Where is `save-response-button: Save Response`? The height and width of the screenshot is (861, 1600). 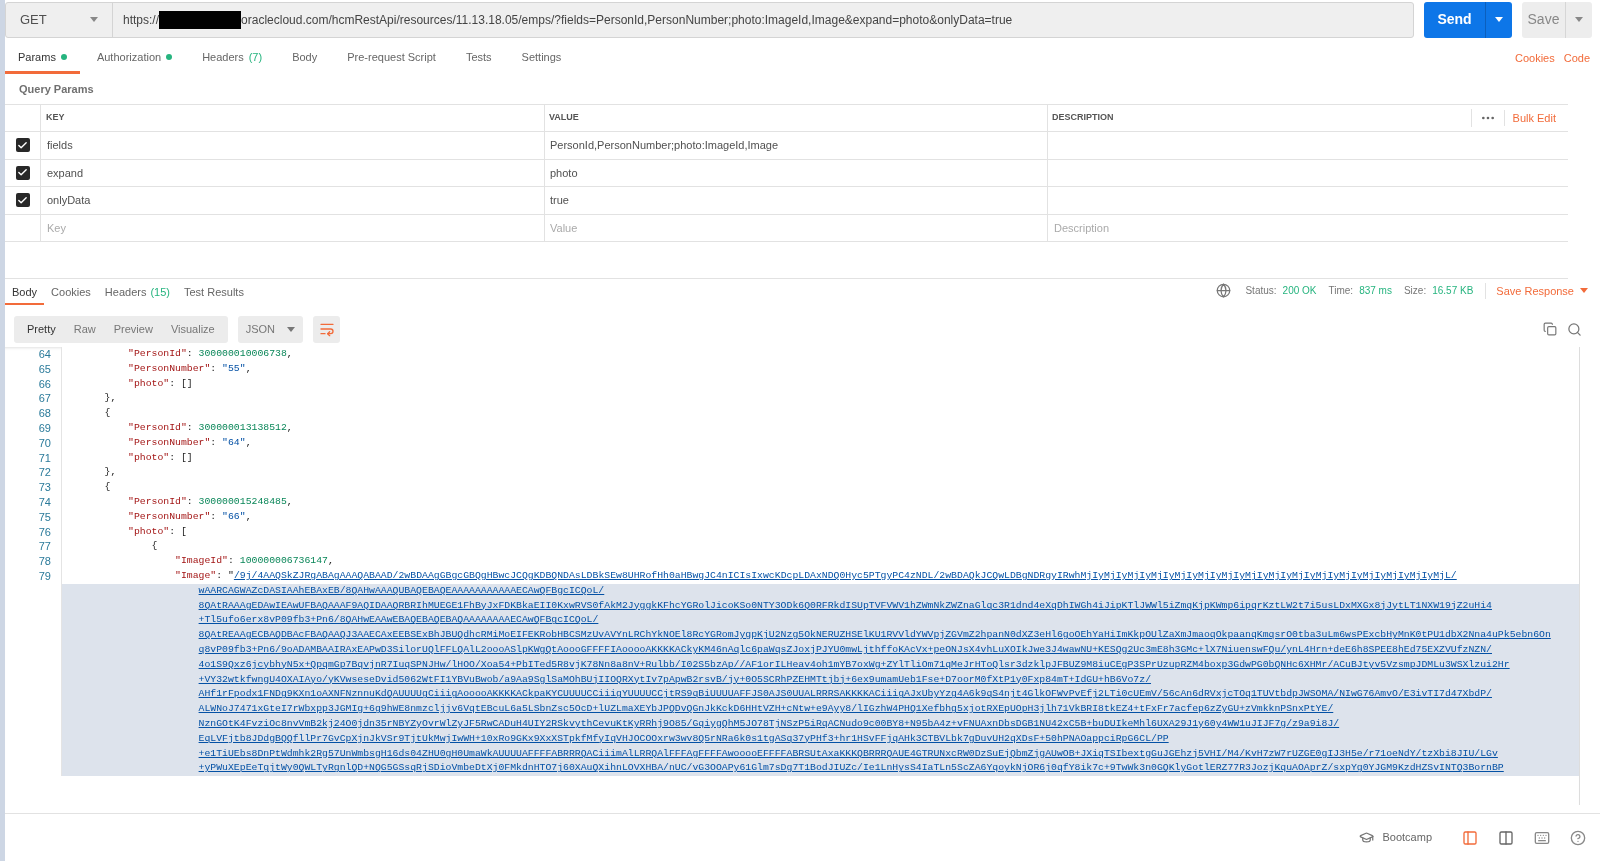 save-response-button: Save Response is located at coordinates (1536, 290).